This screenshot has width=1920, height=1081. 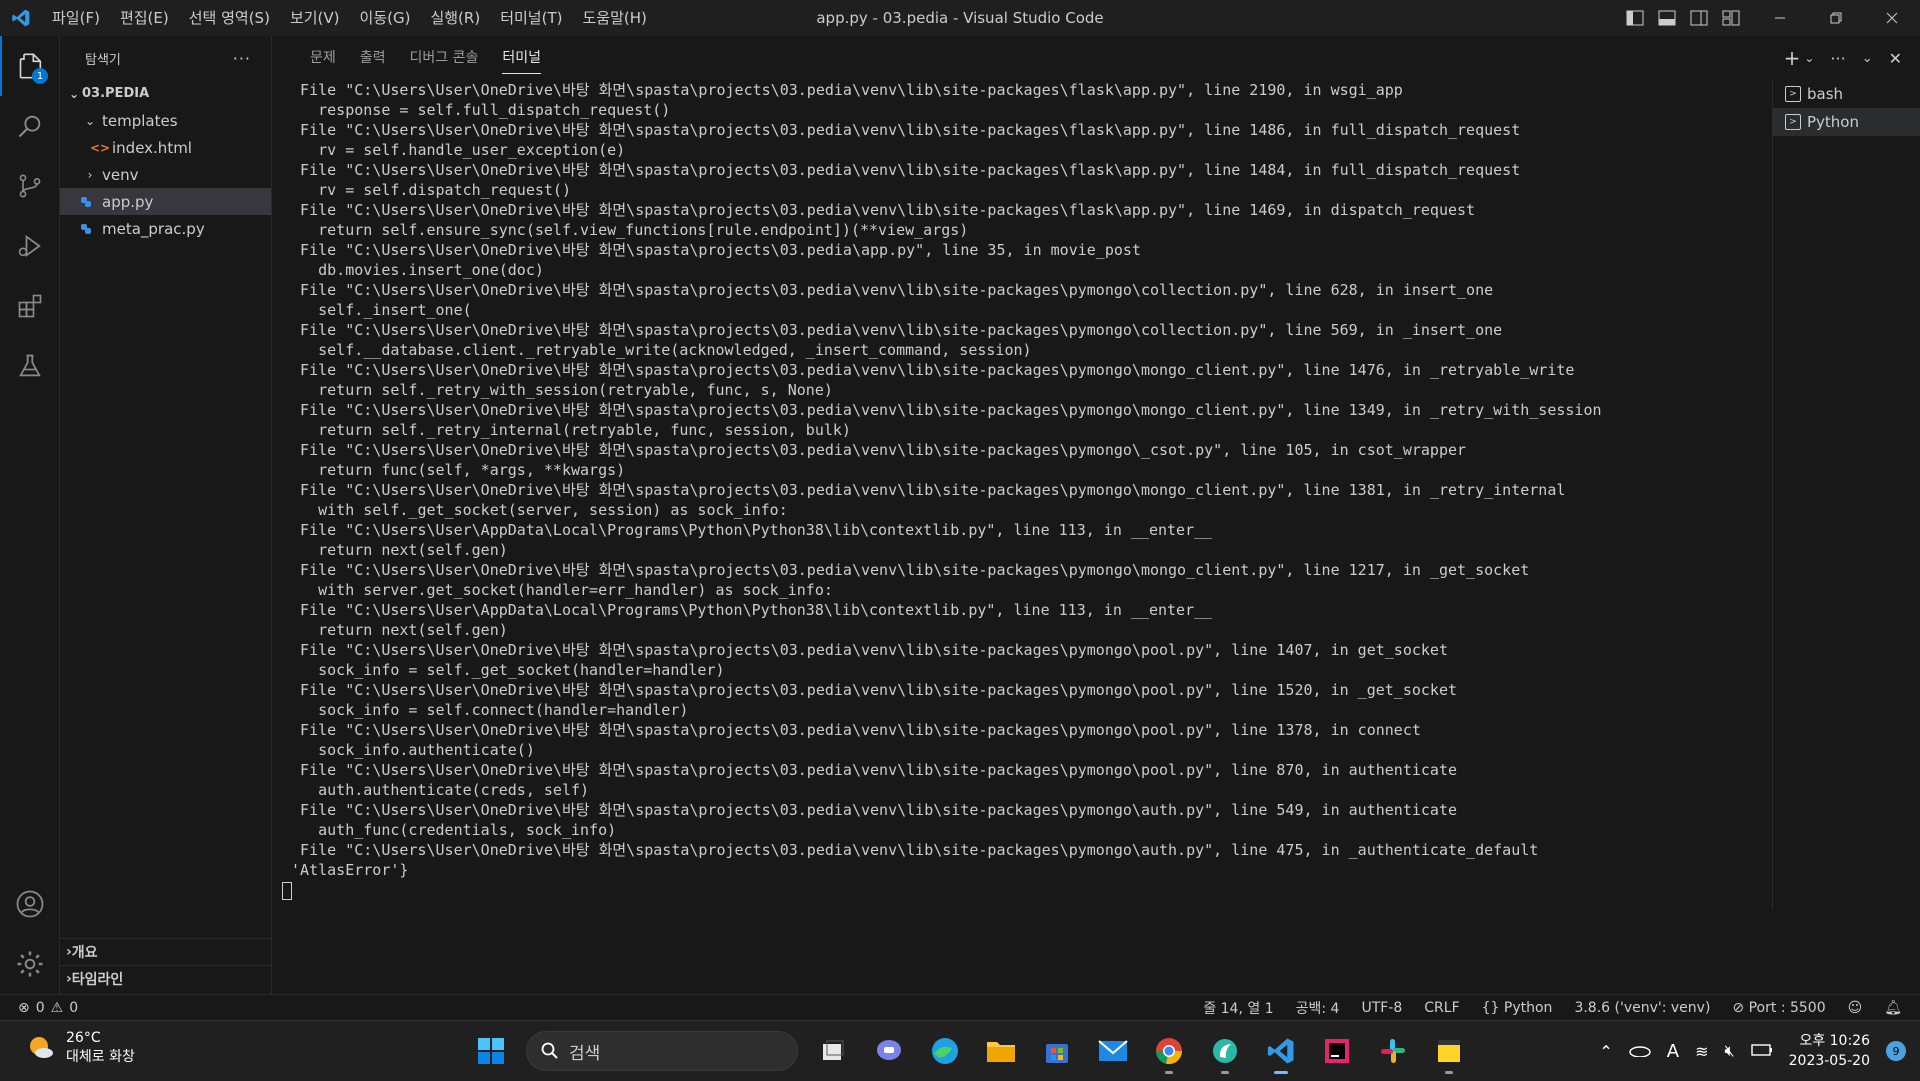 I want to click on teams-chat-button, so click(x=889, y=1051).